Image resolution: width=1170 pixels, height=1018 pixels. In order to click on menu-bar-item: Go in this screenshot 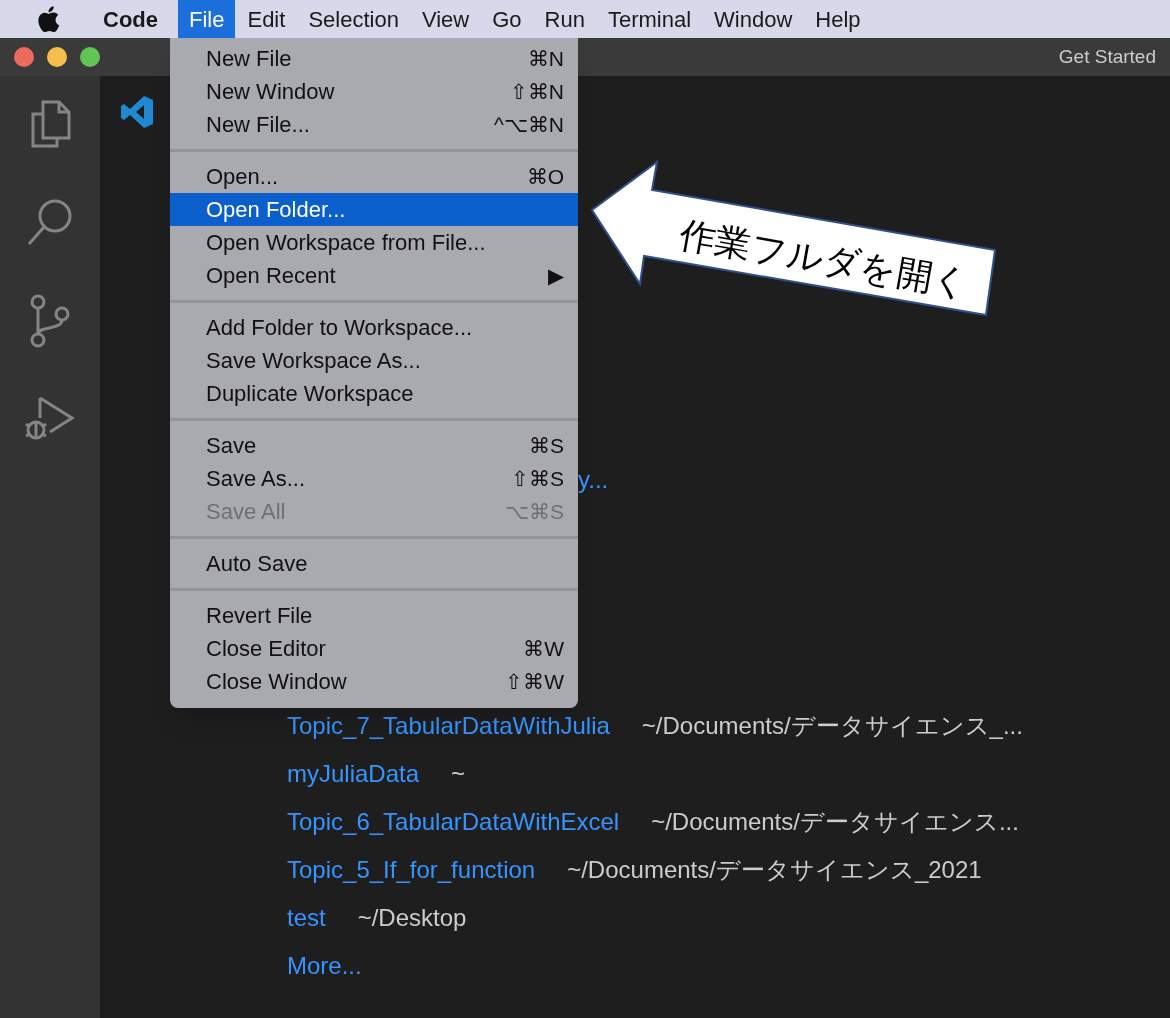, I will do `click(507, 19)`.